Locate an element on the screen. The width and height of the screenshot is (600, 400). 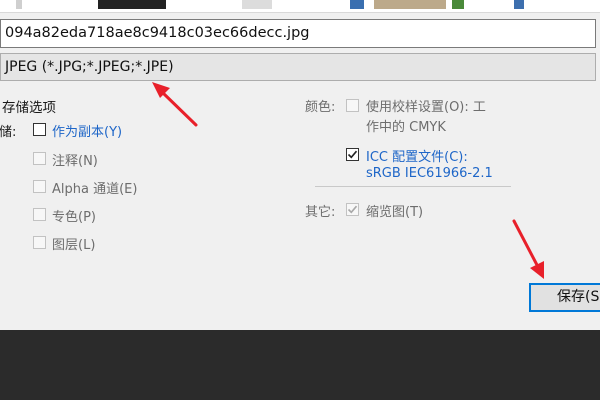
spot-color-label: 专色(P) is located at coordinates (74, 217).